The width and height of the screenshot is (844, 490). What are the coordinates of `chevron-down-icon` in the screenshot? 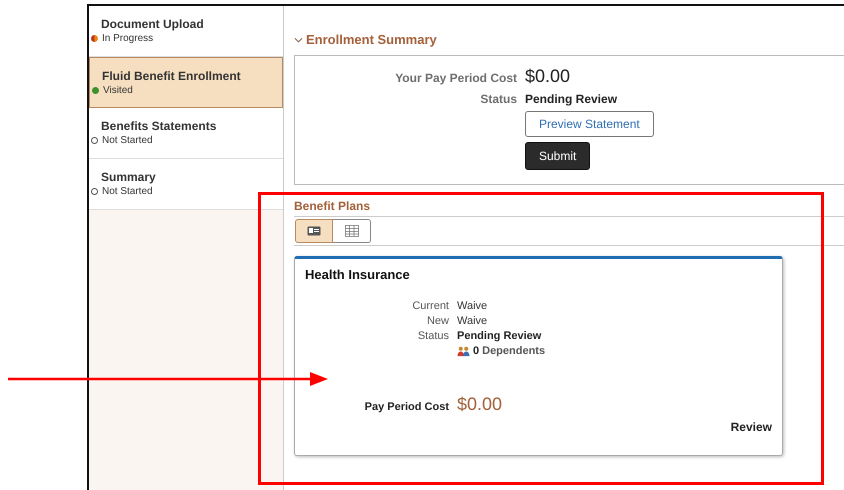 It's located at (298, 39).